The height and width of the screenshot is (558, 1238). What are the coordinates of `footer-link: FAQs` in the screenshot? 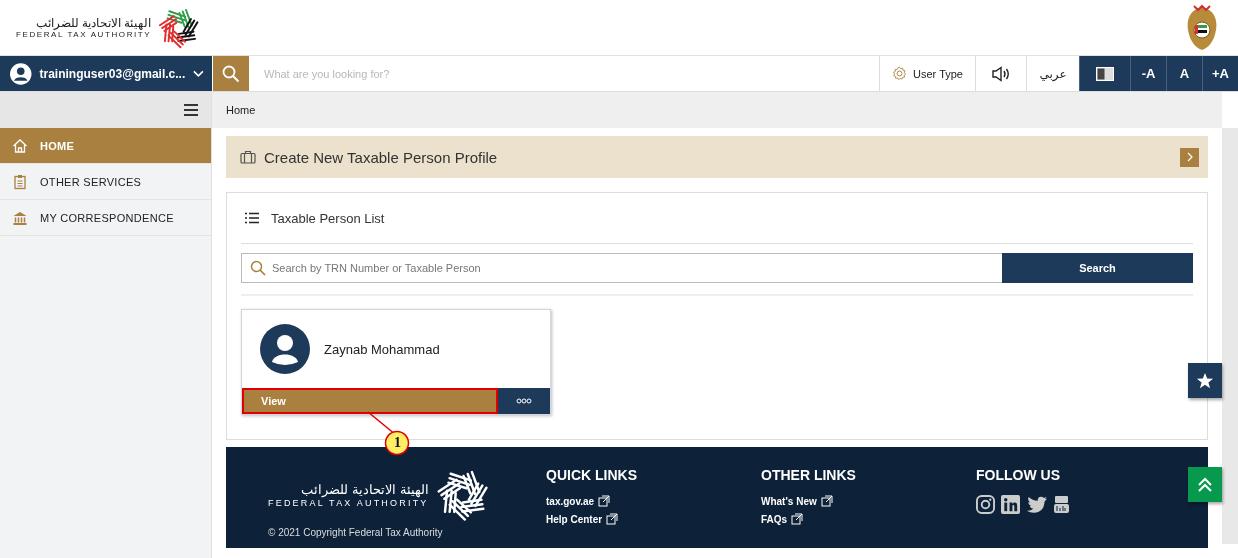 It's located at (782, 519).